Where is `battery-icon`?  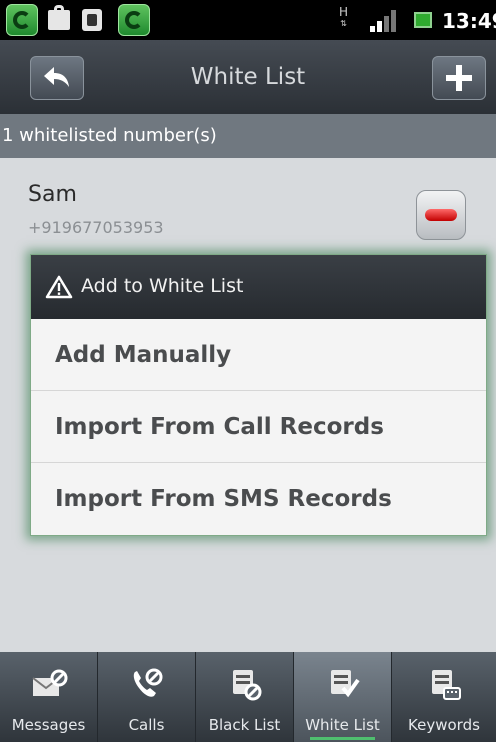
battery-icon is located at coordinates (423, 20).